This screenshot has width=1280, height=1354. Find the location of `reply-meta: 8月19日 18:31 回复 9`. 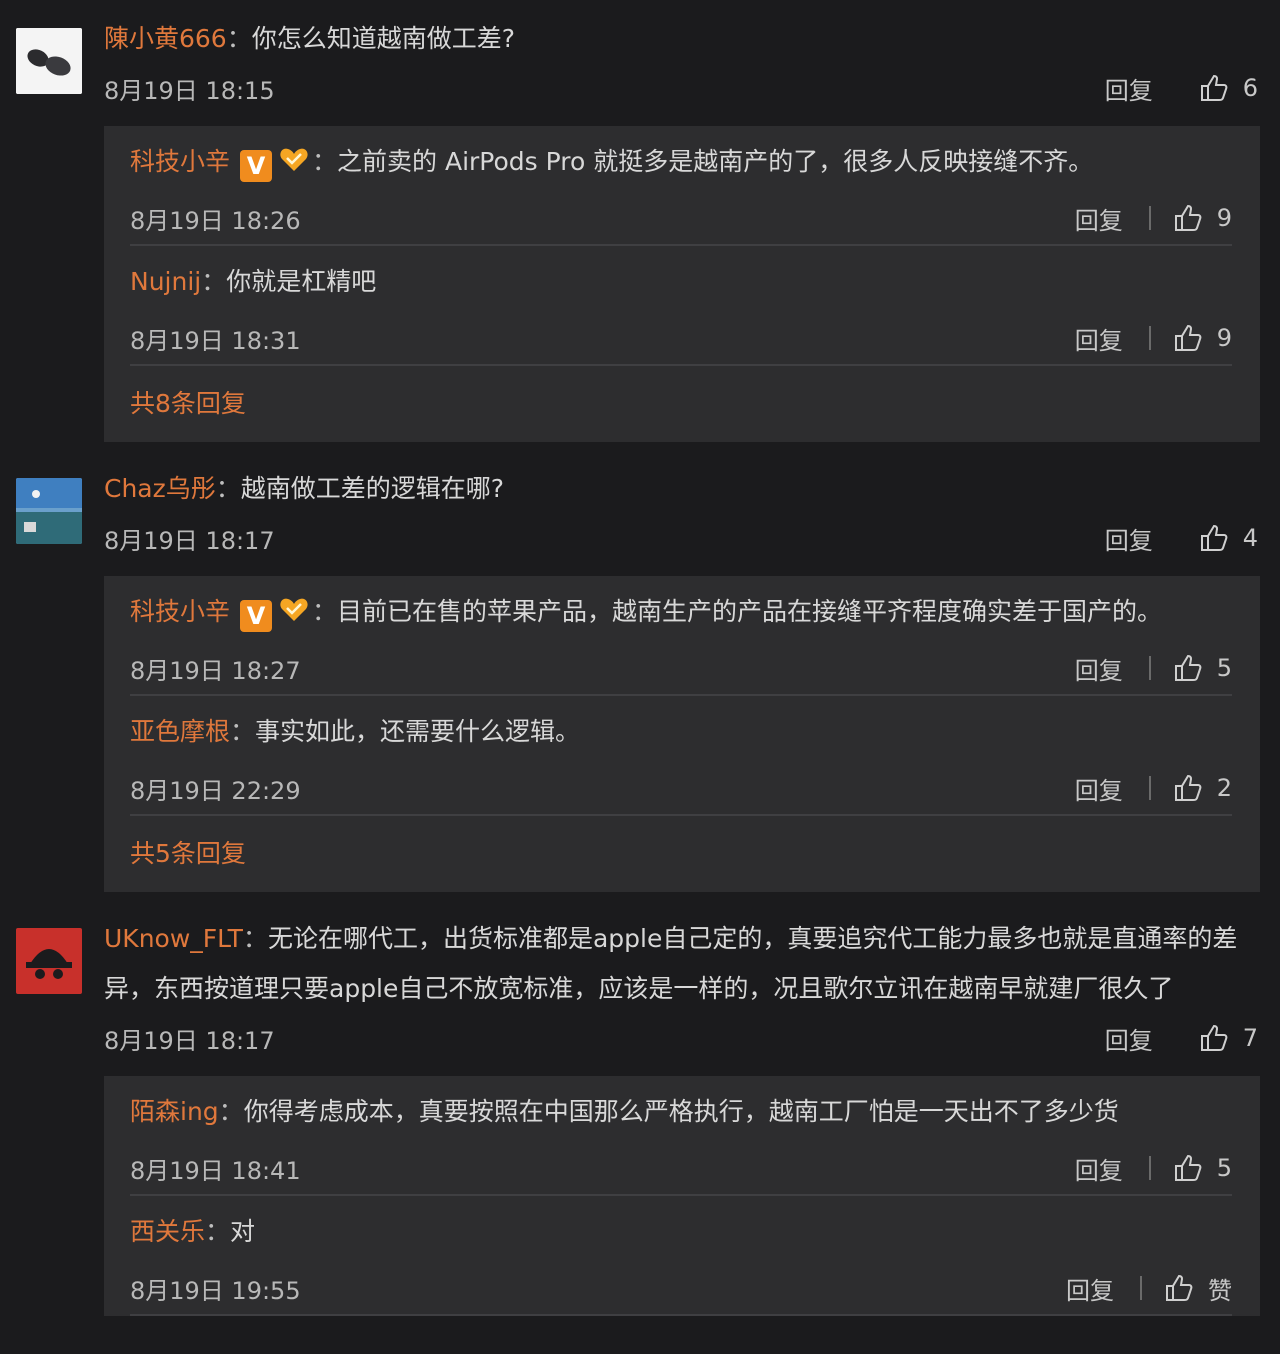

reply-meta: 8月19日 18:31 回复 9 is located at coordinates (681, 338).